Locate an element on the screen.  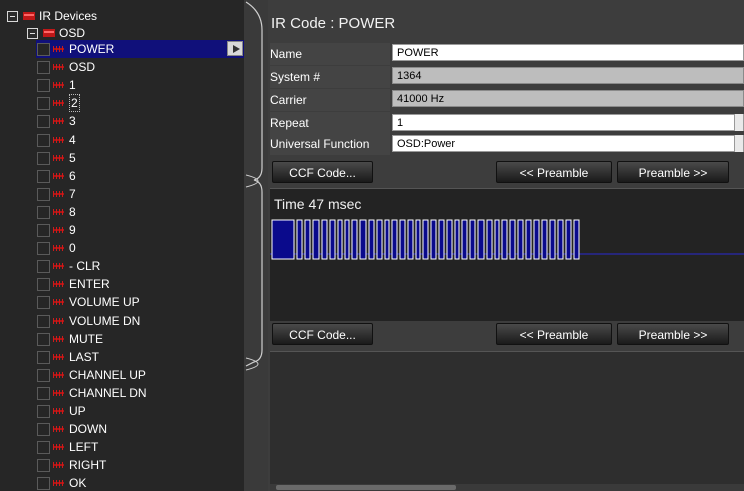
tree-item: OSD is located at coordinates (120, 67).